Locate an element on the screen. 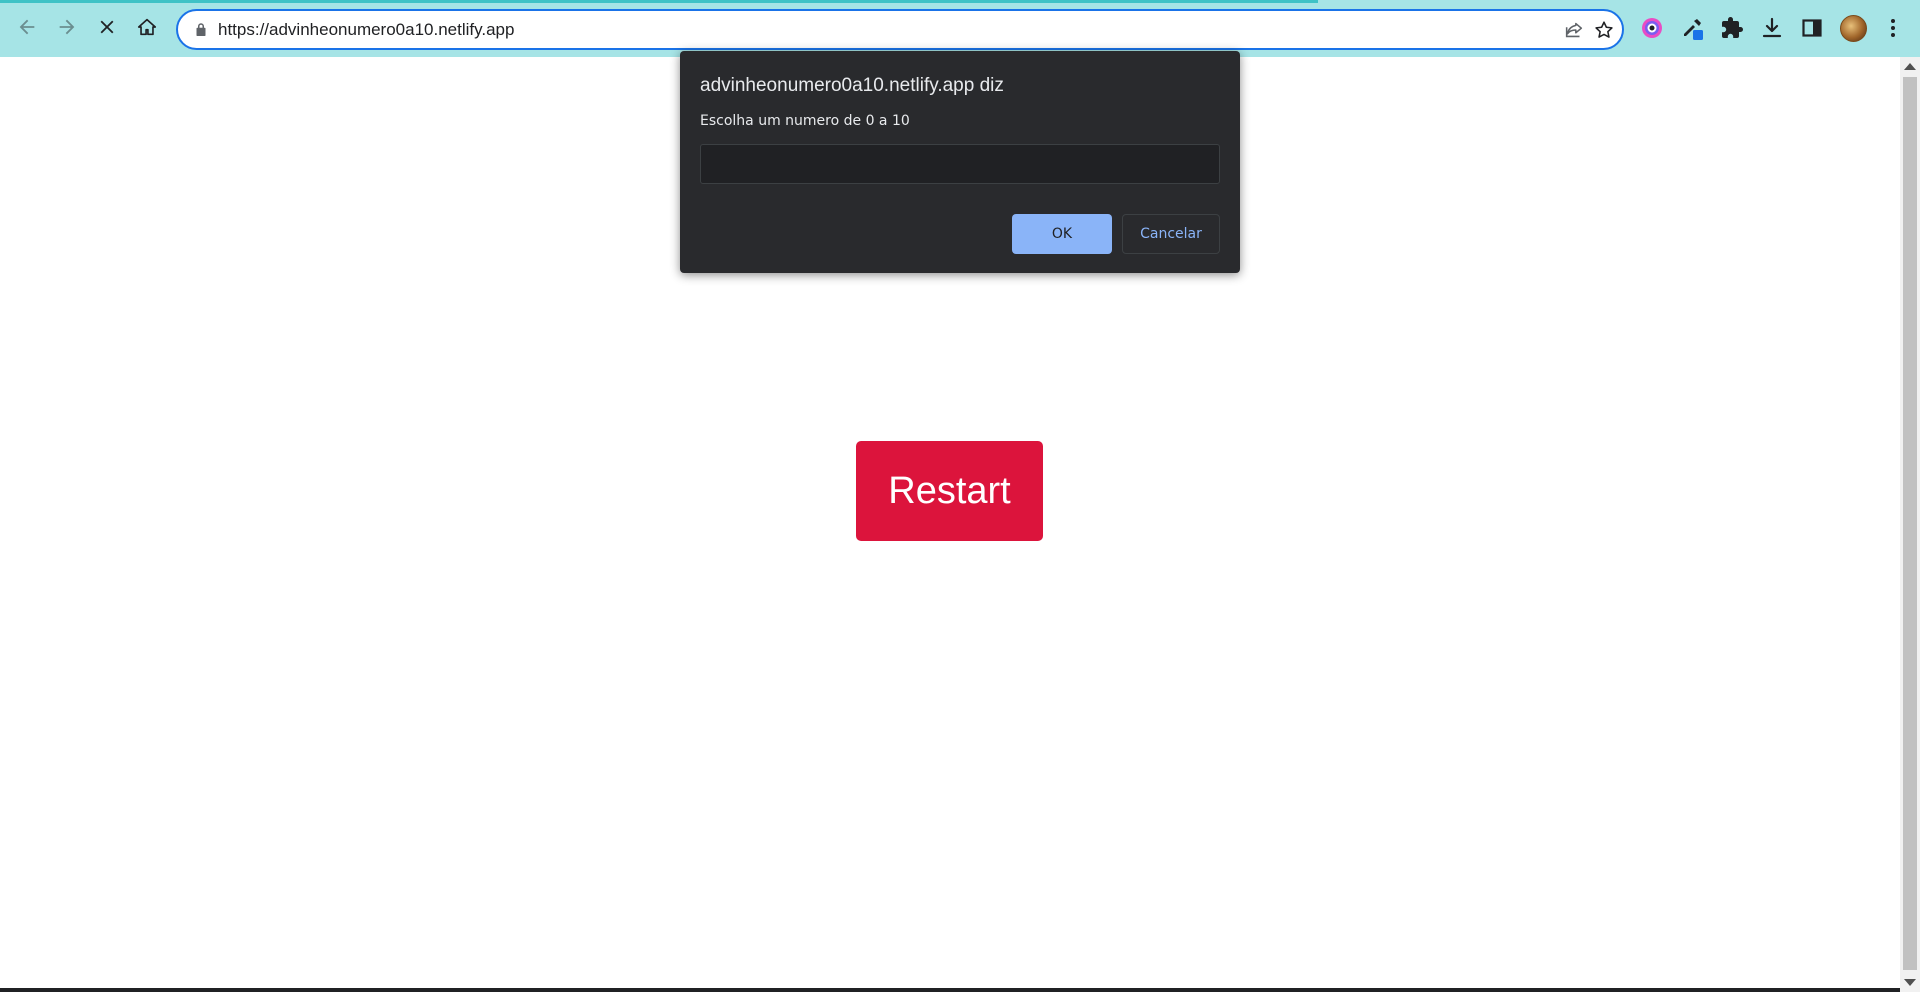 Image resolution: width=1920 pixels, height=992 pixels. dialog-message: Escolha um numero de 0 a 10 is located at coordinates (805, 121).